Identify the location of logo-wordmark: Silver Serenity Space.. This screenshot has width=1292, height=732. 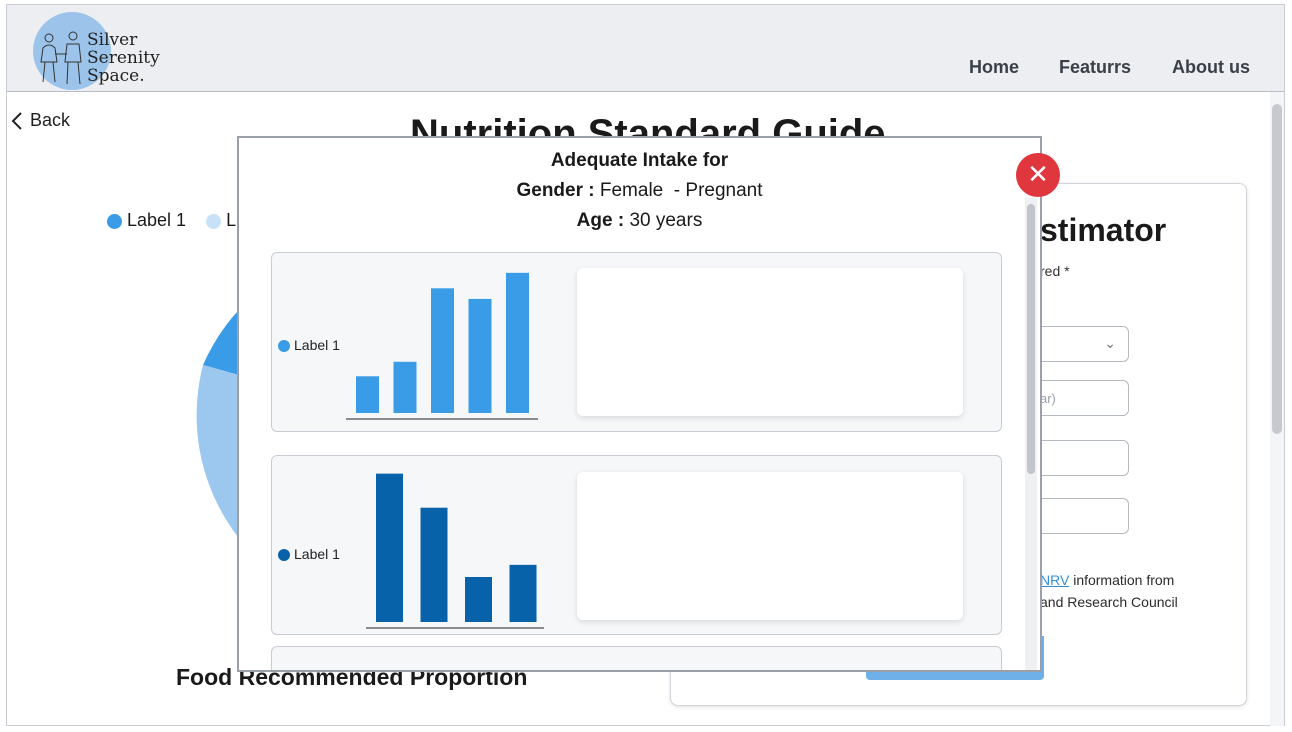
(123, 58).